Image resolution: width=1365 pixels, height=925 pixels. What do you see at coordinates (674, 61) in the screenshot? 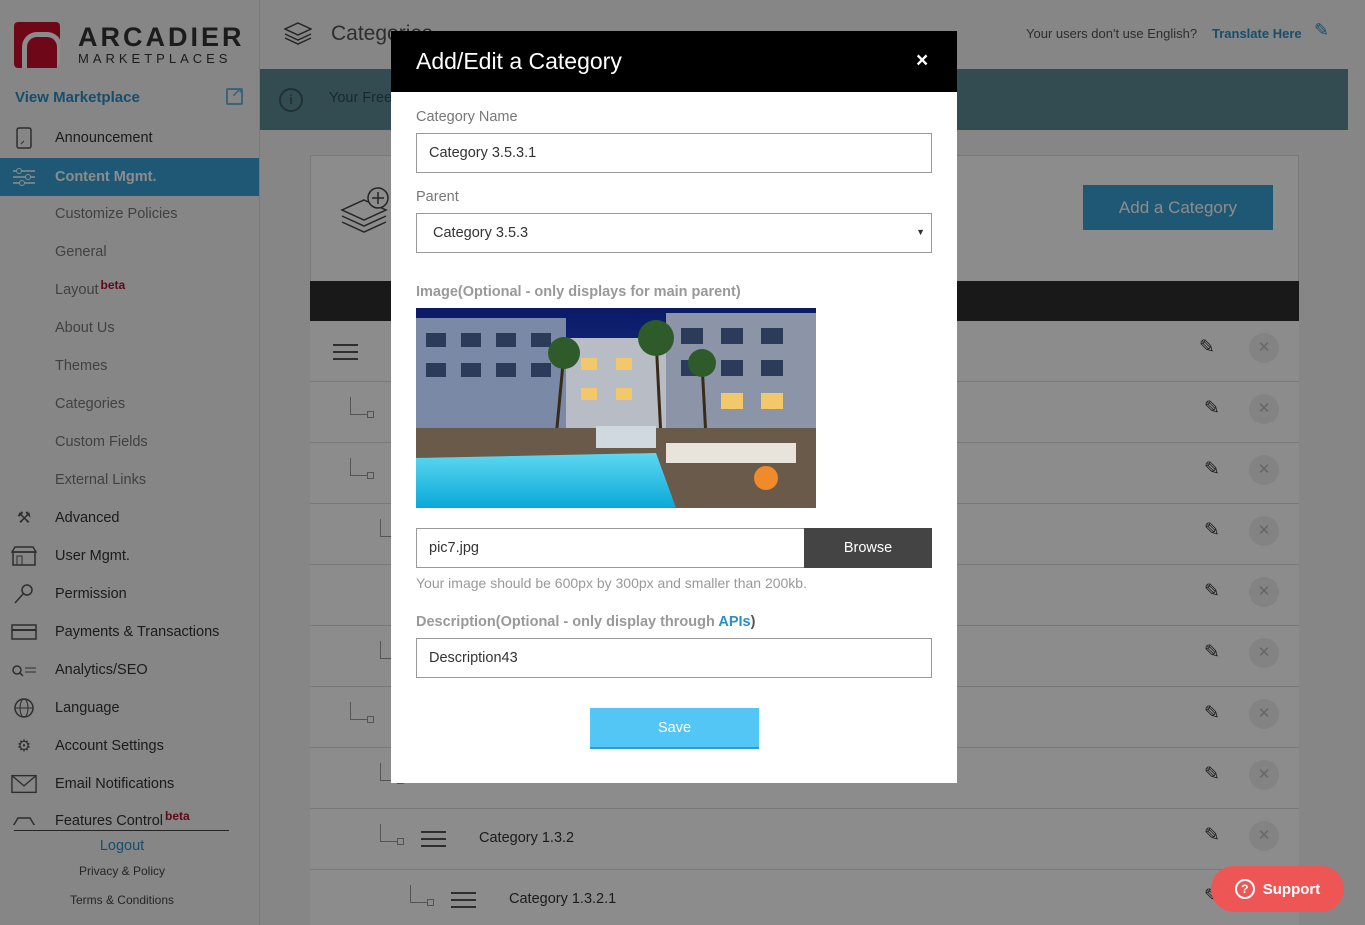
I see `modal-header: Add/Edit a Category ×` at bounding box center [674, 61].